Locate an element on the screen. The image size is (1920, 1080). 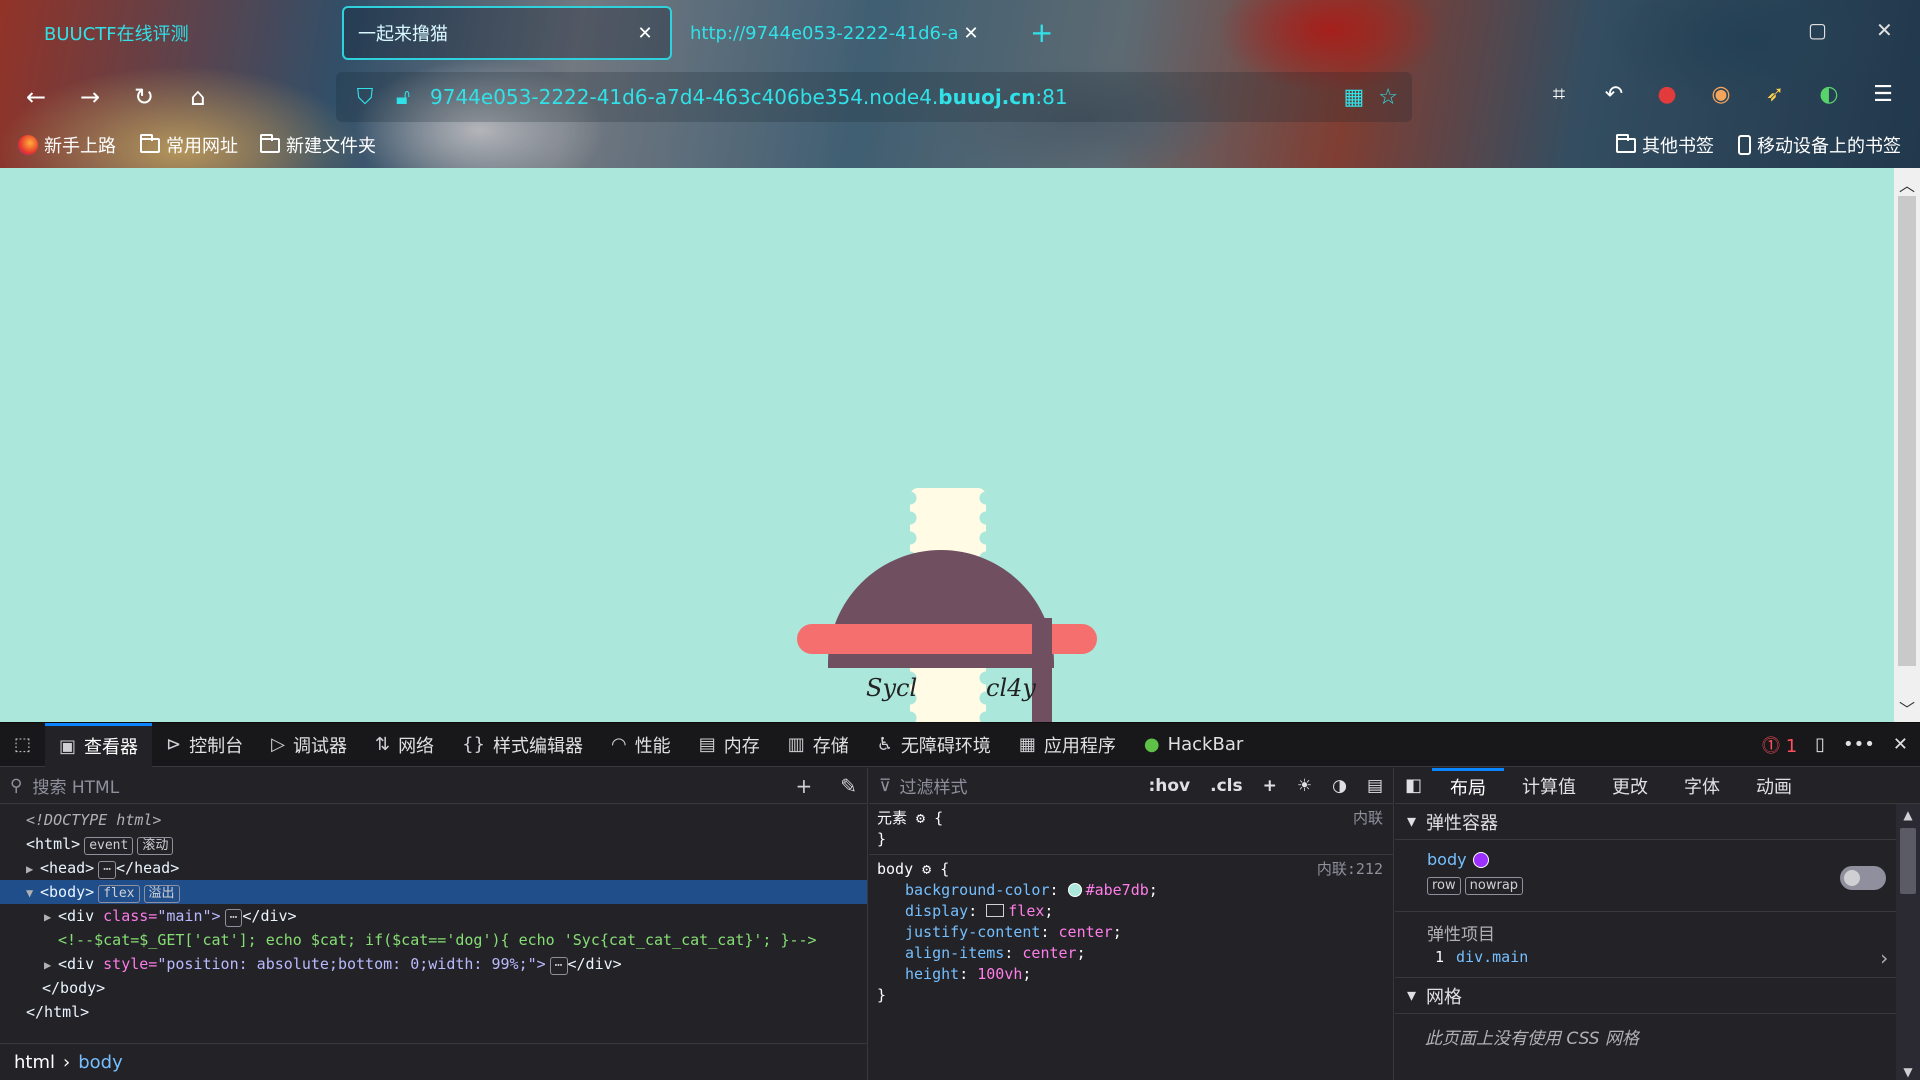
scroll-up-icon: ︿ is located at coordinates (1907, 184).